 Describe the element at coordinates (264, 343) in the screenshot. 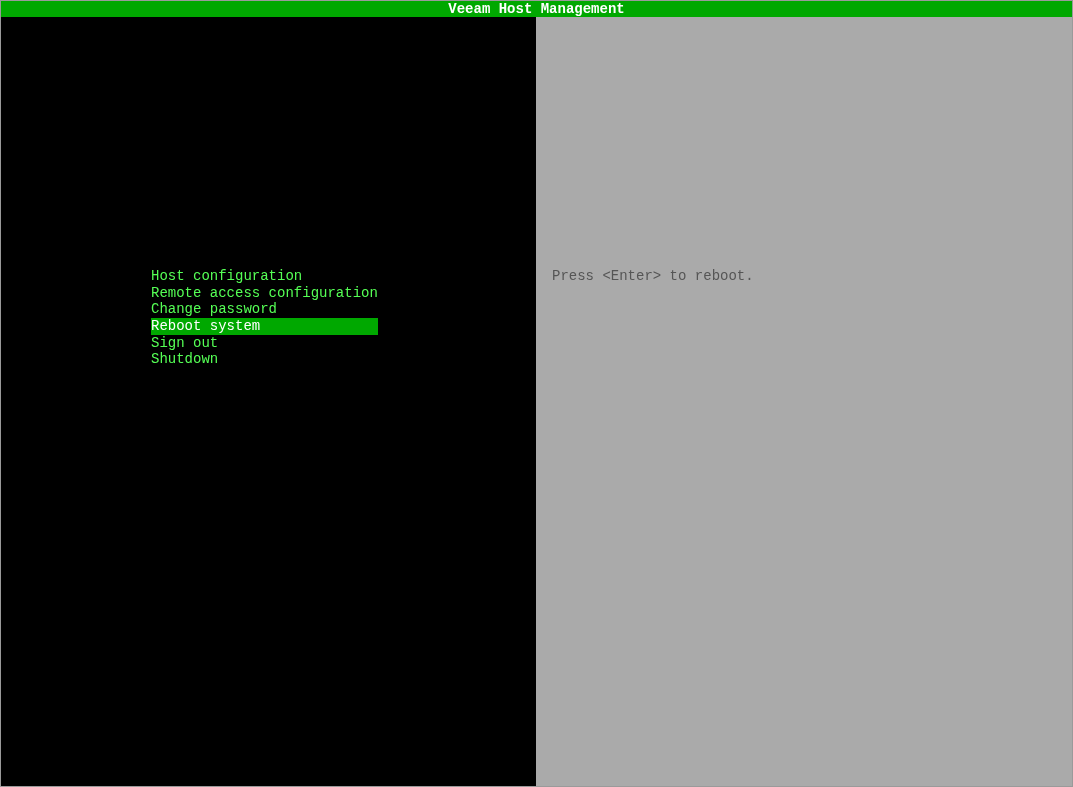

I see `menu-item: Sign out` at that location.